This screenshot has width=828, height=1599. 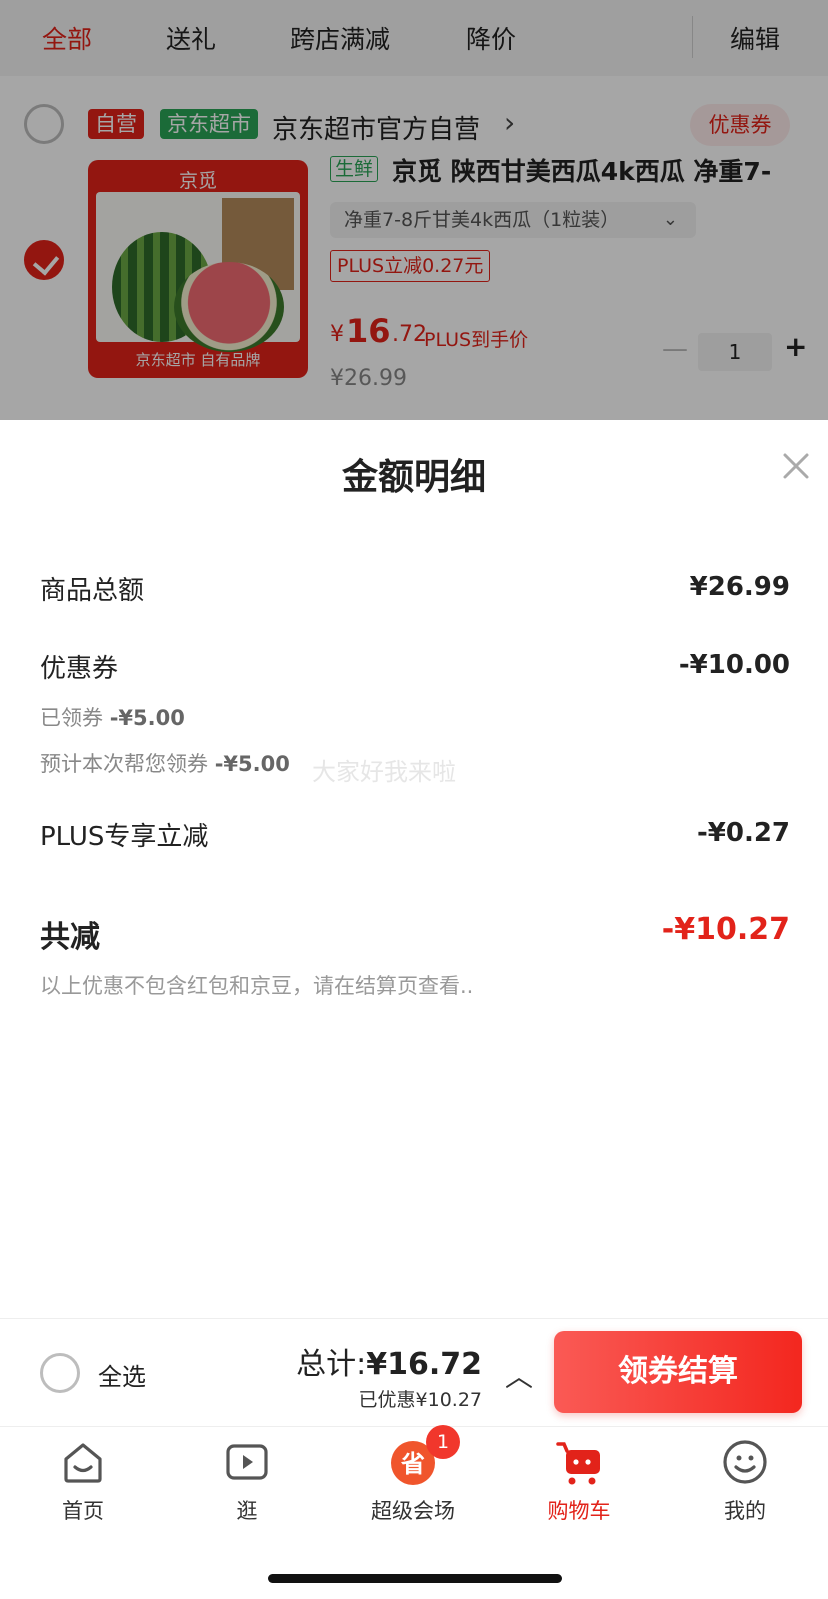 I want to click on claimed-coupon-label: 已领券, so click(x=71, y=718).